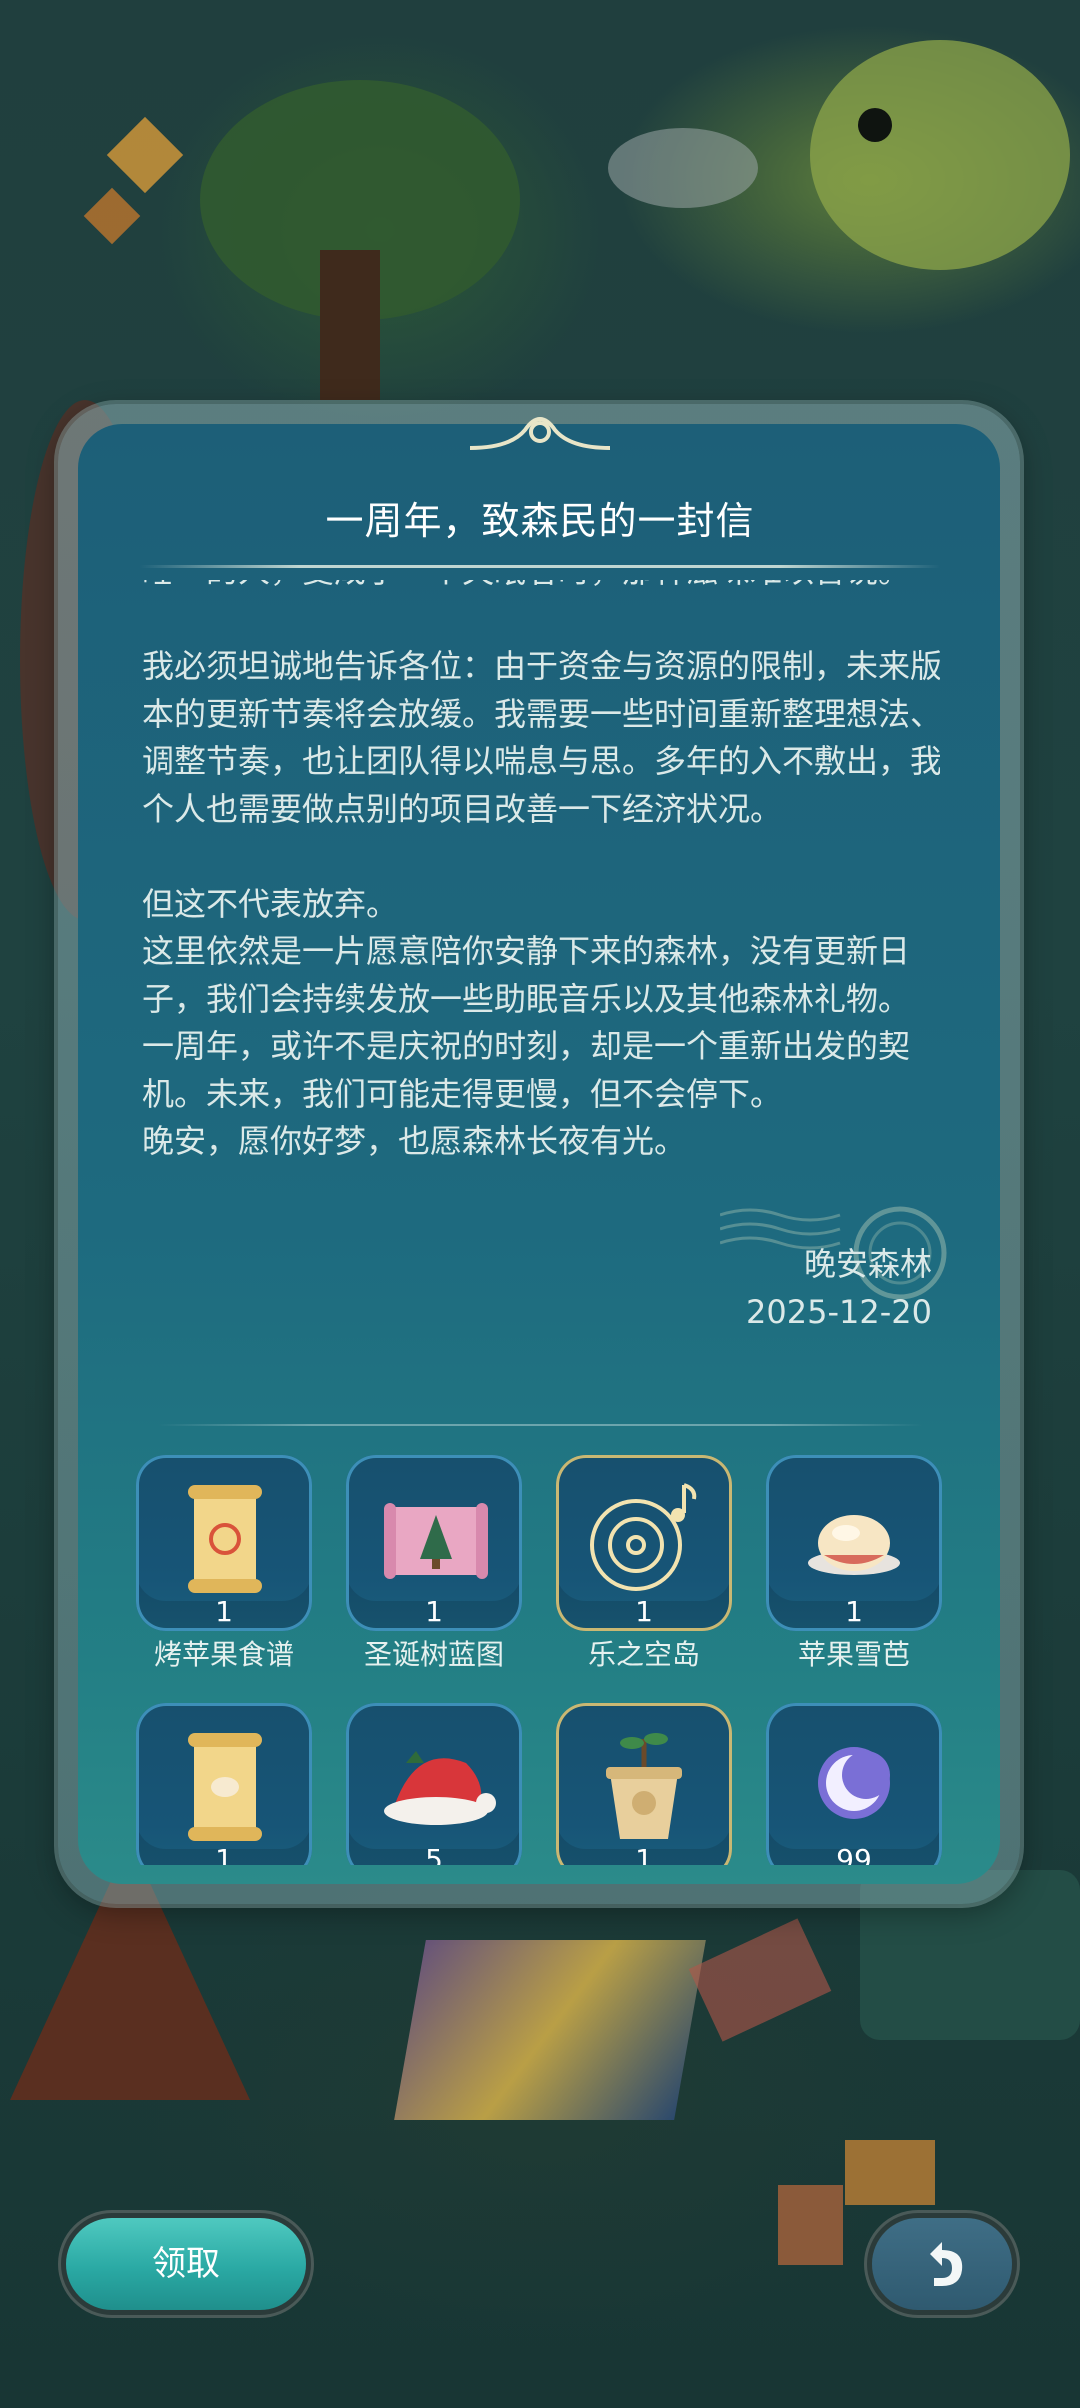 This screenshot has width=1080, height=2408. What do you see at coordinates (540, 1660) in the screenshot?
I see `rewards-grid: 1 烤苹果食谱 1 圣诞树蓝图 1 乐之空岛 1 苹果雪芭 1 5 1 99` at bounding box center [540, 1660].